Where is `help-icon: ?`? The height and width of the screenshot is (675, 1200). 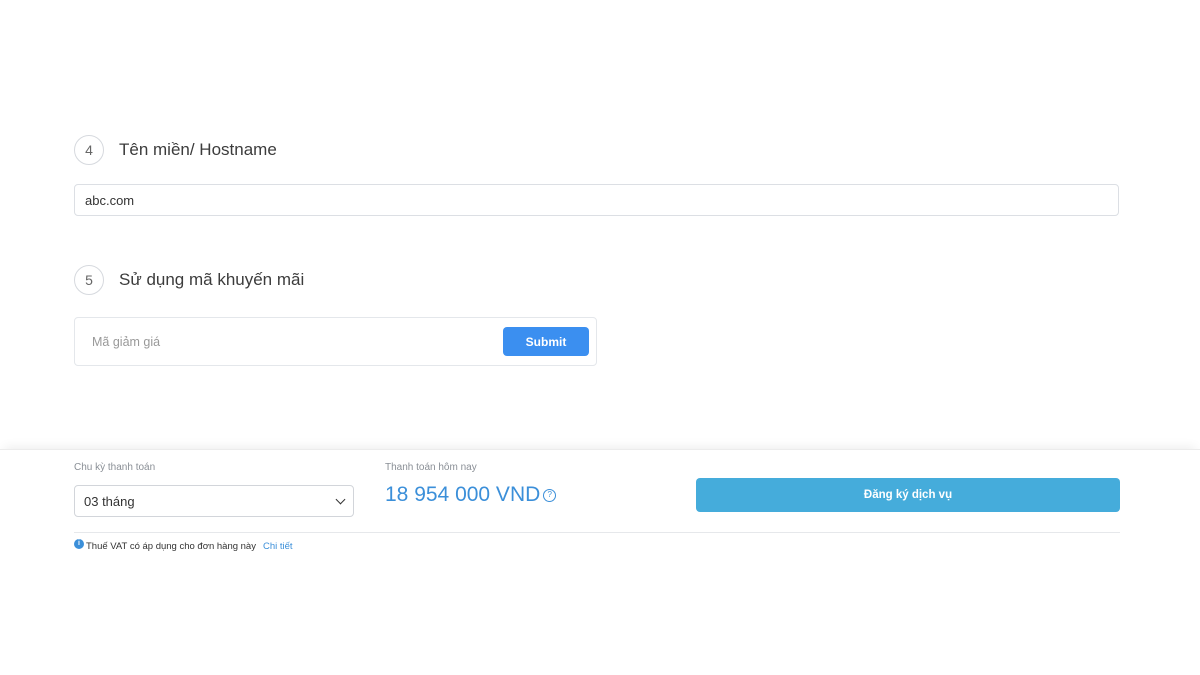 help-icon: ? is located at coordinates (550, 495).